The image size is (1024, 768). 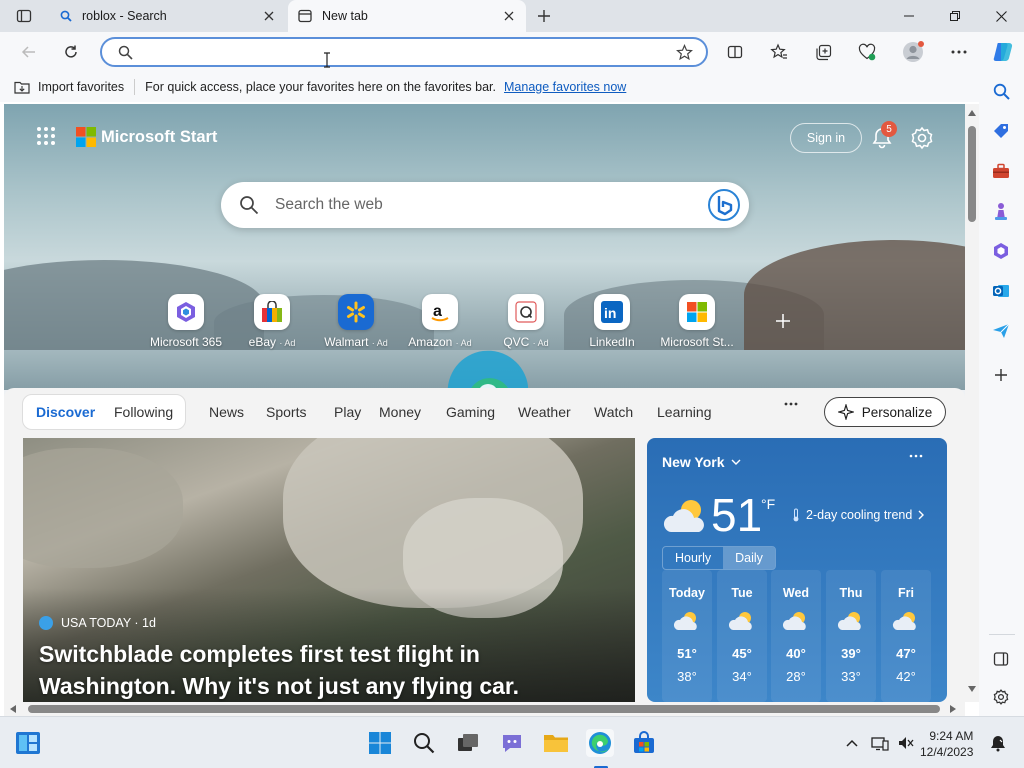 I want to click on web-search-box, so click(x=485, y=205).